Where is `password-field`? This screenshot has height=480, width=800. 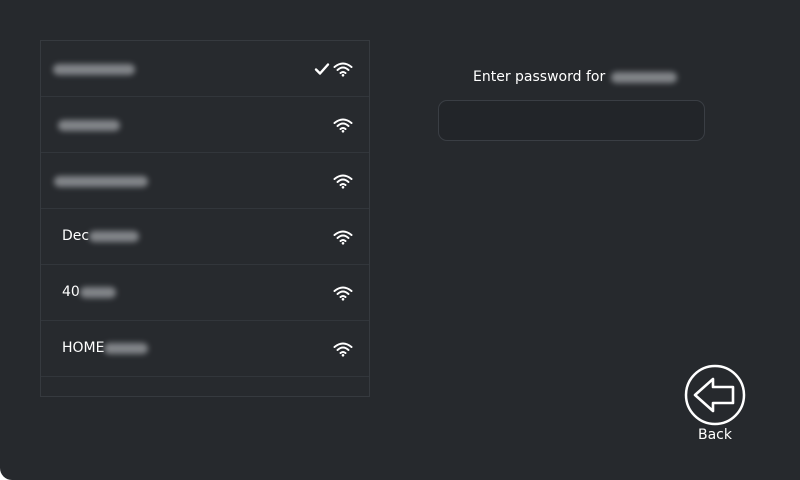
password-field is located at coordinates (571, 120).